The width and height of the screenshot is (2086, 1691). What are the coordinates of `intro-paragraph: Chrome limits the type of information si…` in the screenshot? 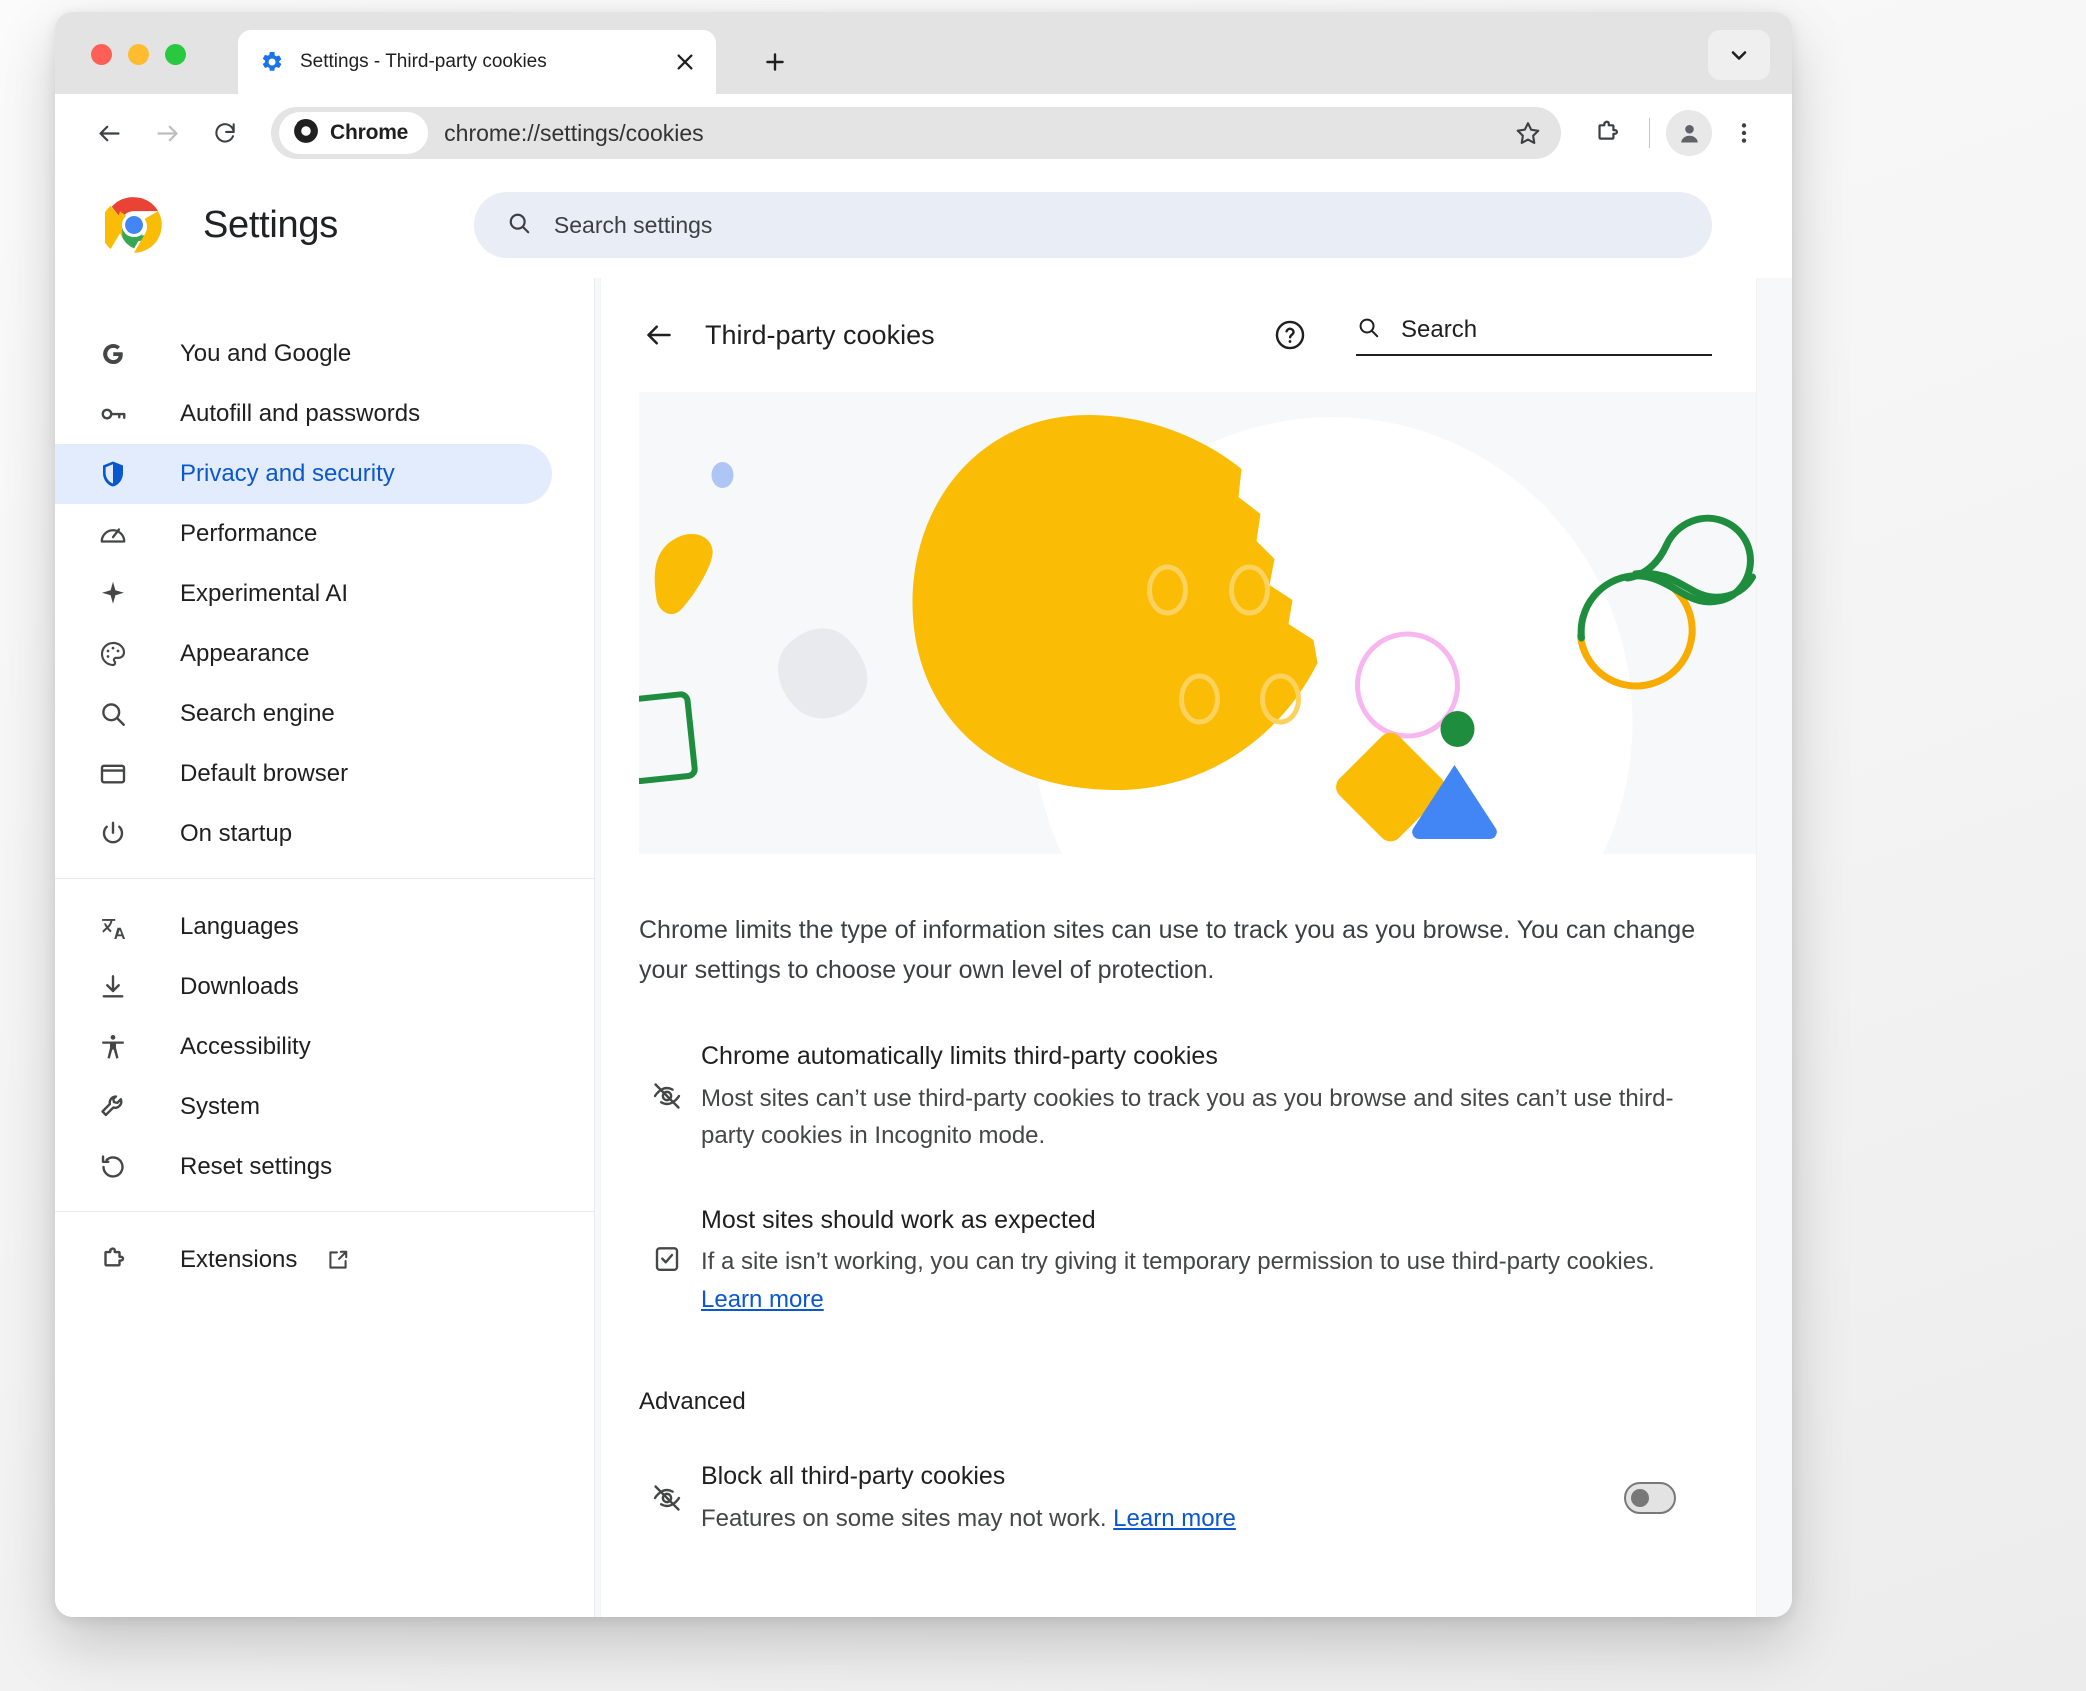 It's located at (1167, 950).